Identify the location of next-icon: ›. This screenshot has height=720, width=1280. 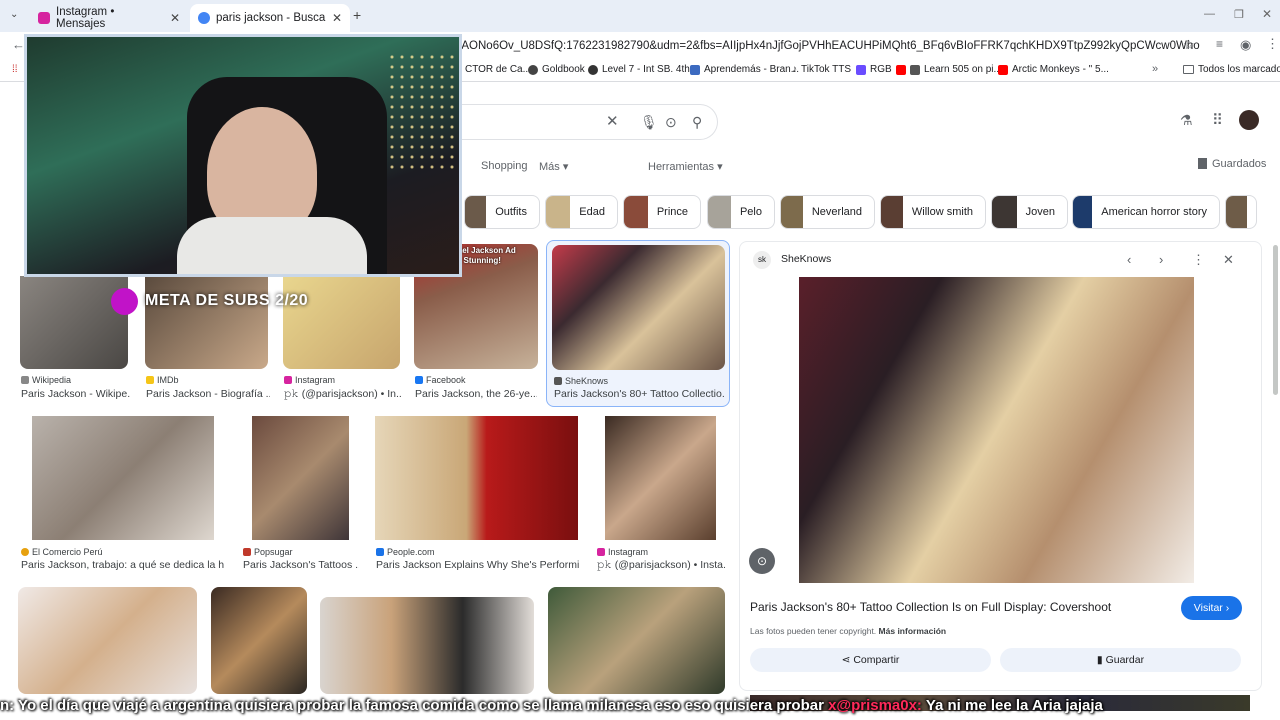
(1161, 259).